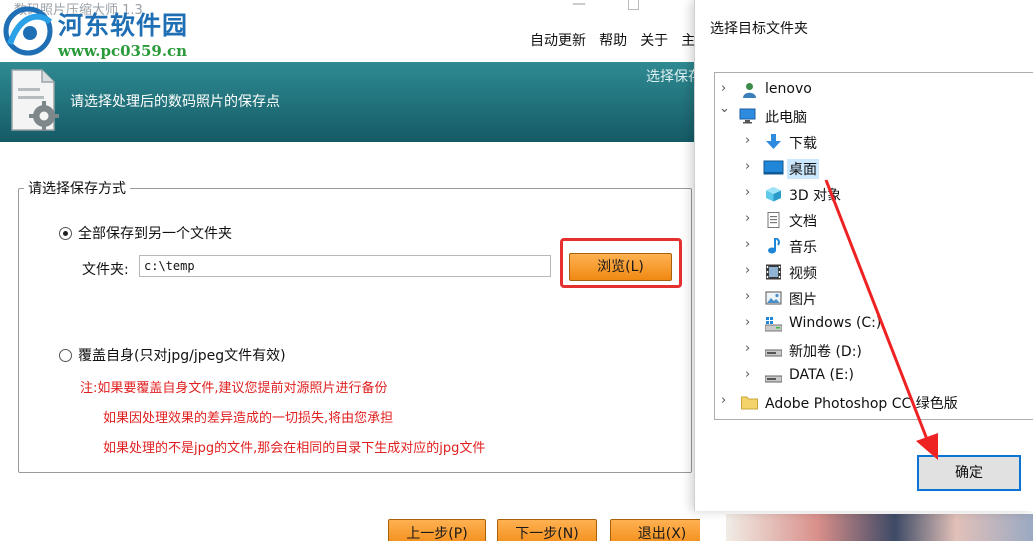 The height and width of the screenshot is (541, 1033). Describe the element at coordinates (248, 418) in the screenshot. I see `note-liability: 如果因处理效果的差异造成的一切损失,将由您承担` at that location.